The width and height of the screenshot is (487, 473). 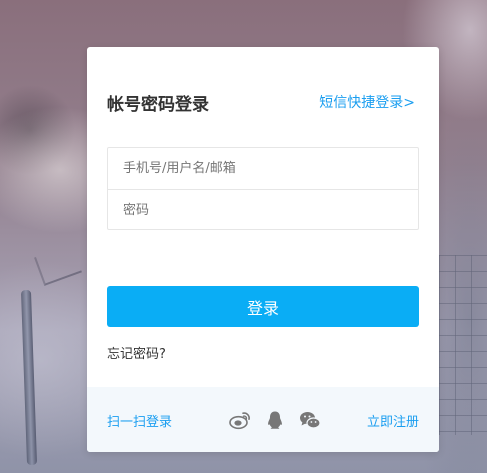 I want to click on background-keyboard, so click(x=463, y=345).